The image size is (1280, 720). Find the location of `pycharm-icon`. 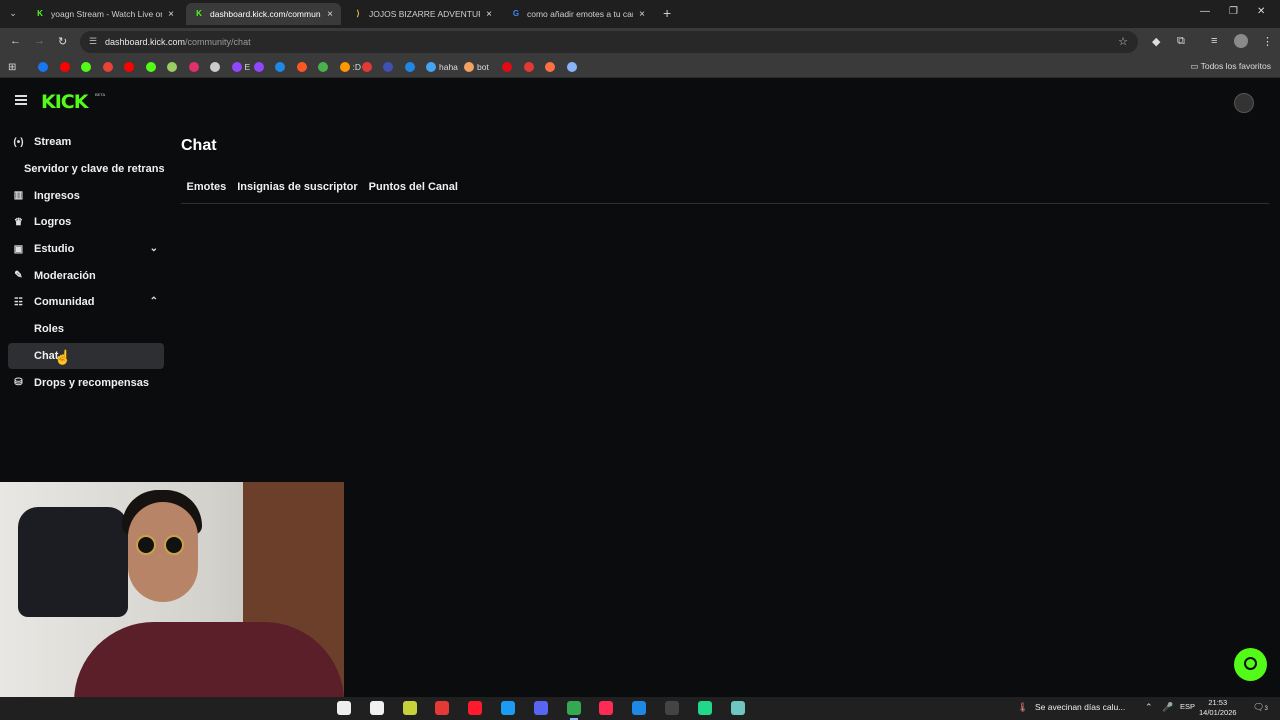

pycharm-icon is located at coordinates (704, 708).